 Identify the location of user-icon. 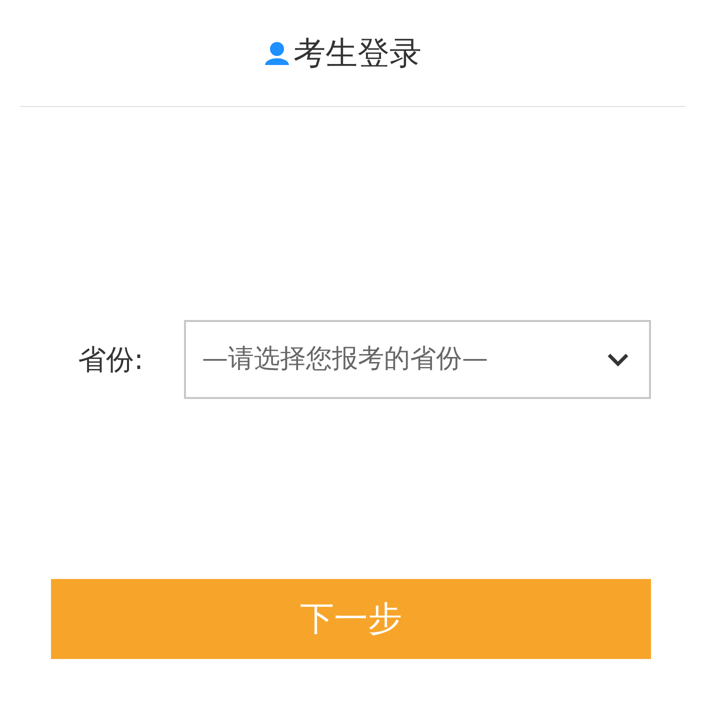
(277, 53).